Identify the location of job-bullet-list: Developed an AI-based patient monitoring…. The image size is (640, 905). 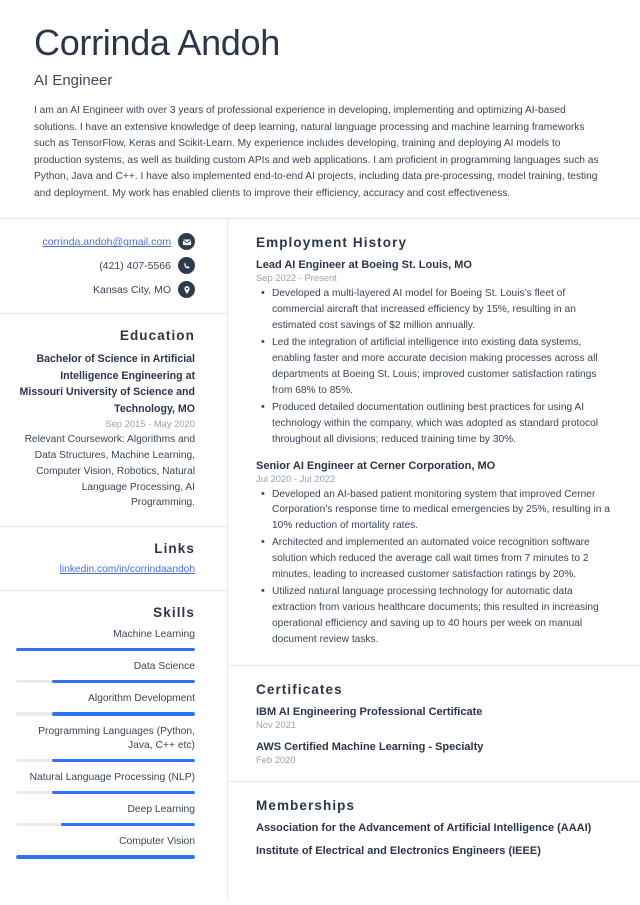
(433, 567).